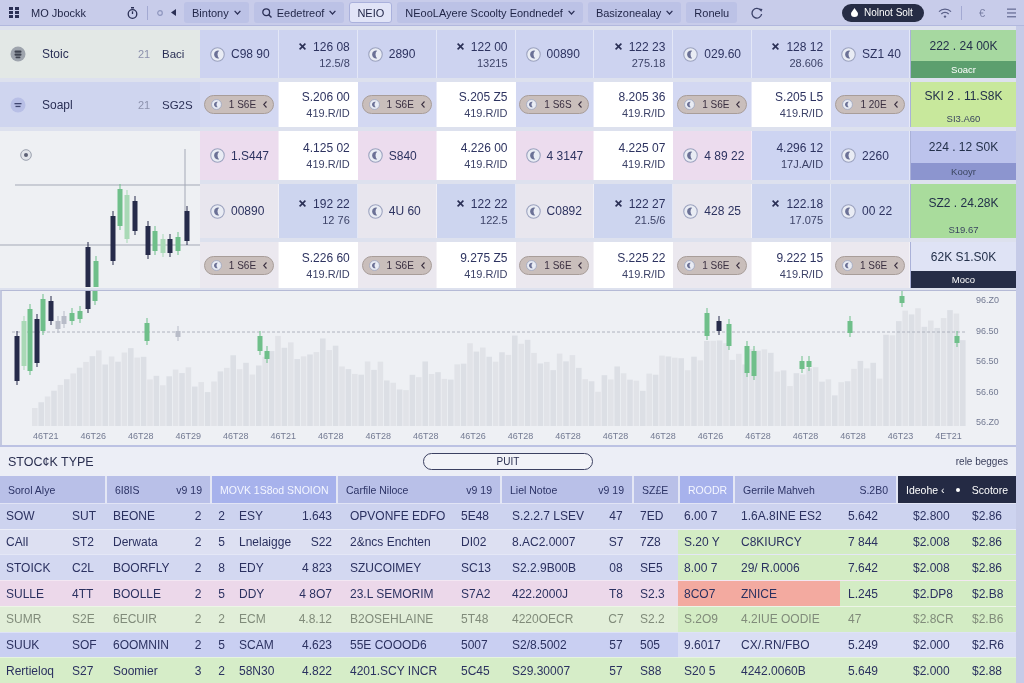  Describe the element at coordinates (216, 12) in the screenshot. I see `nav-tab: Bintony` at that location.